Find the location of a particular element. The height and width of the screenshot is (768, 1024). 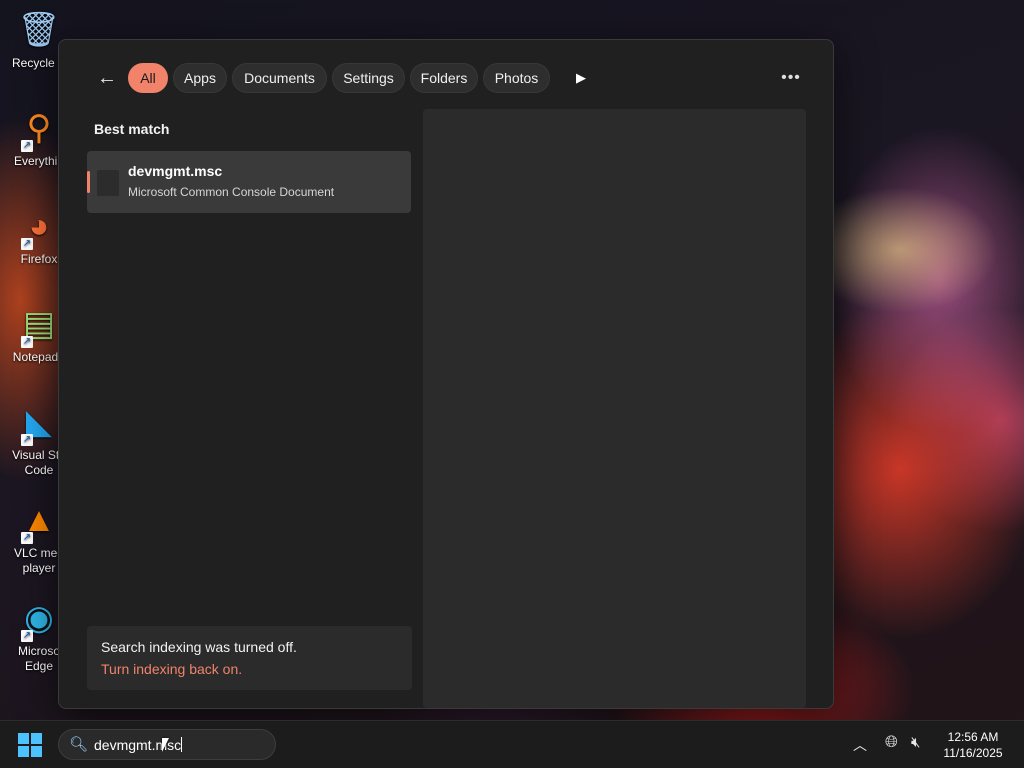

turn-indexing-on-link: Turn indexing back on. is located at coordinates (171, 669).